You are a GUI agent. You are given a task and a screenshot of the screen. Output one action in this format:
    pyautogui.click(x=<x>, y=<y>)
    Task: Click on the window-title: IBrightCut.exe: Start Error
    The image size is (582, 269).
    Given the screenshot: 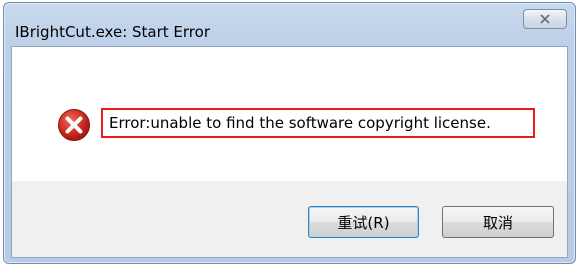 What is the action you would take?
    pyautogui.click(x=112, y=32)
    